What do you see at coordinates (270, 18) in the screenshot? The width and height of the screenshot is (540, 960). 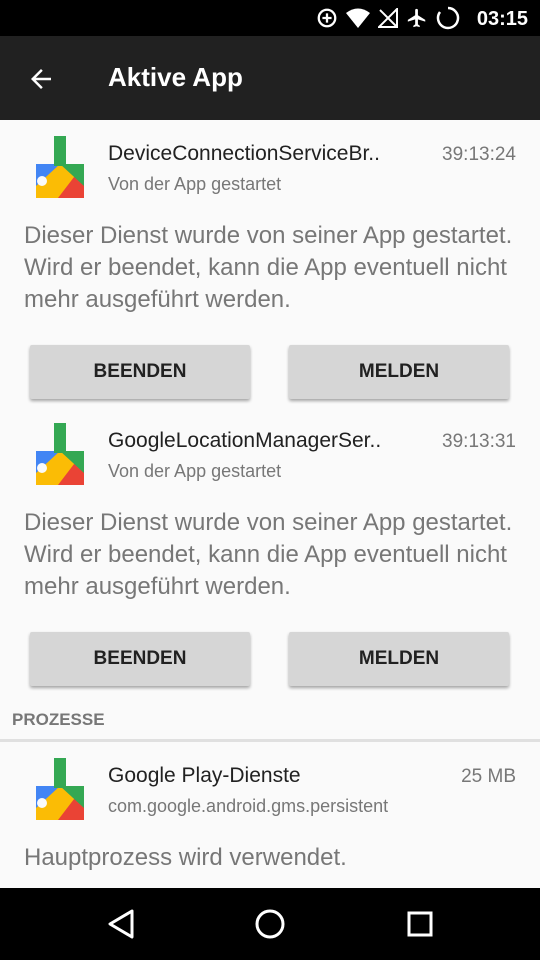 I see `status-bar: 03:15` at bounding box center [270, 18].